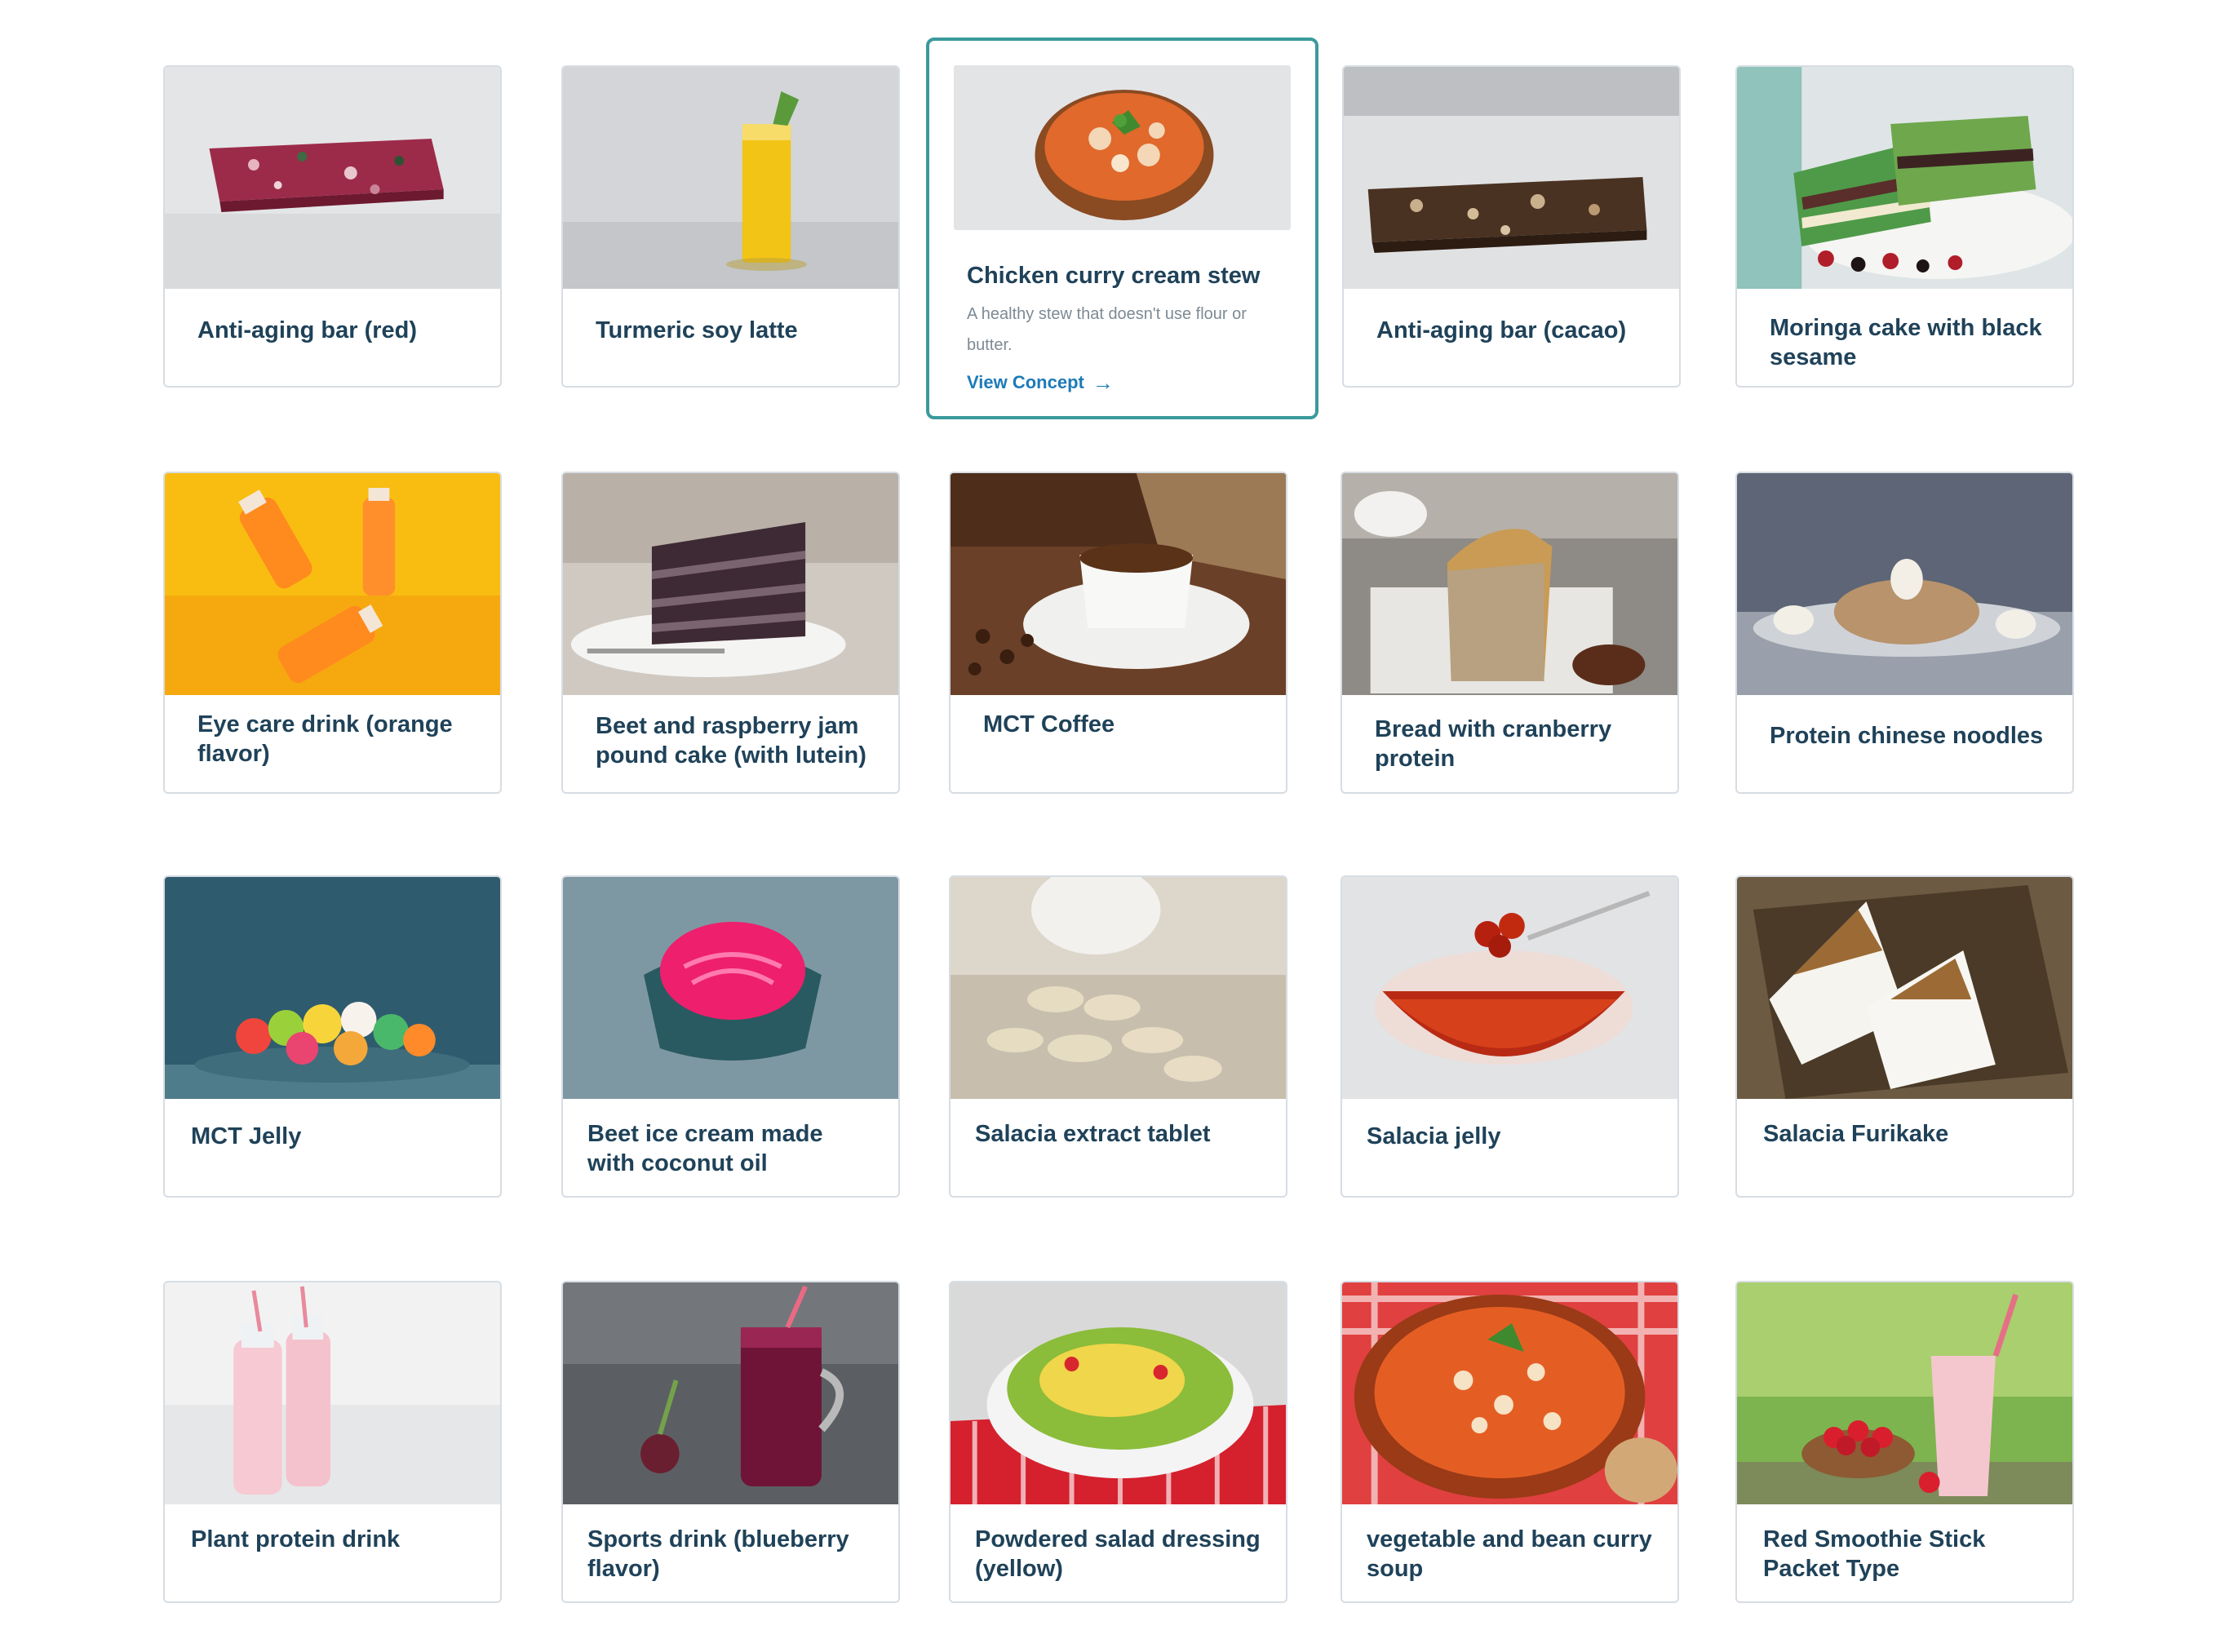 Image resolution: width=2229 pixels, height=1652 pixels. What do you see at coordinates (1904, 178) in the screenshot?
I see `green-layer-cake-image` at bounding box center [1904, 178].